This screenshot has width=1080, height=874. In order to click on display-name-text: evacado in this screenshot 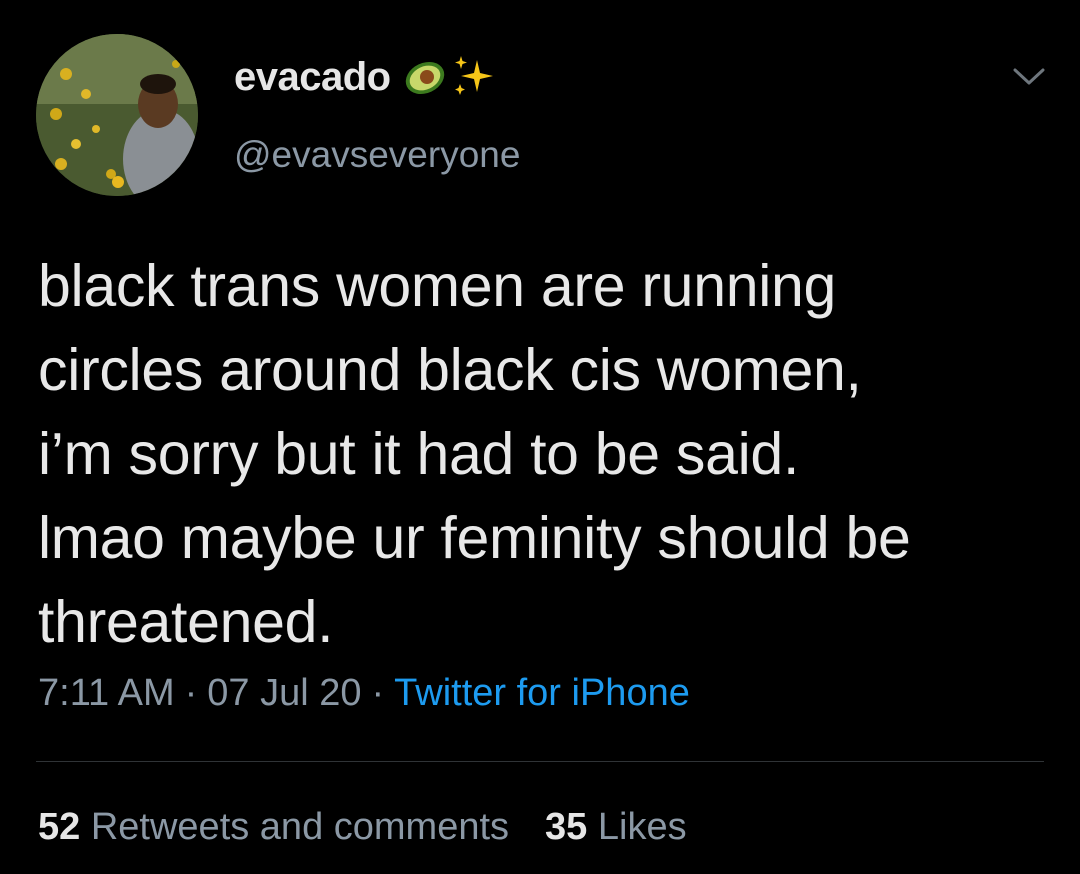, I will do `click(312, 76)`.